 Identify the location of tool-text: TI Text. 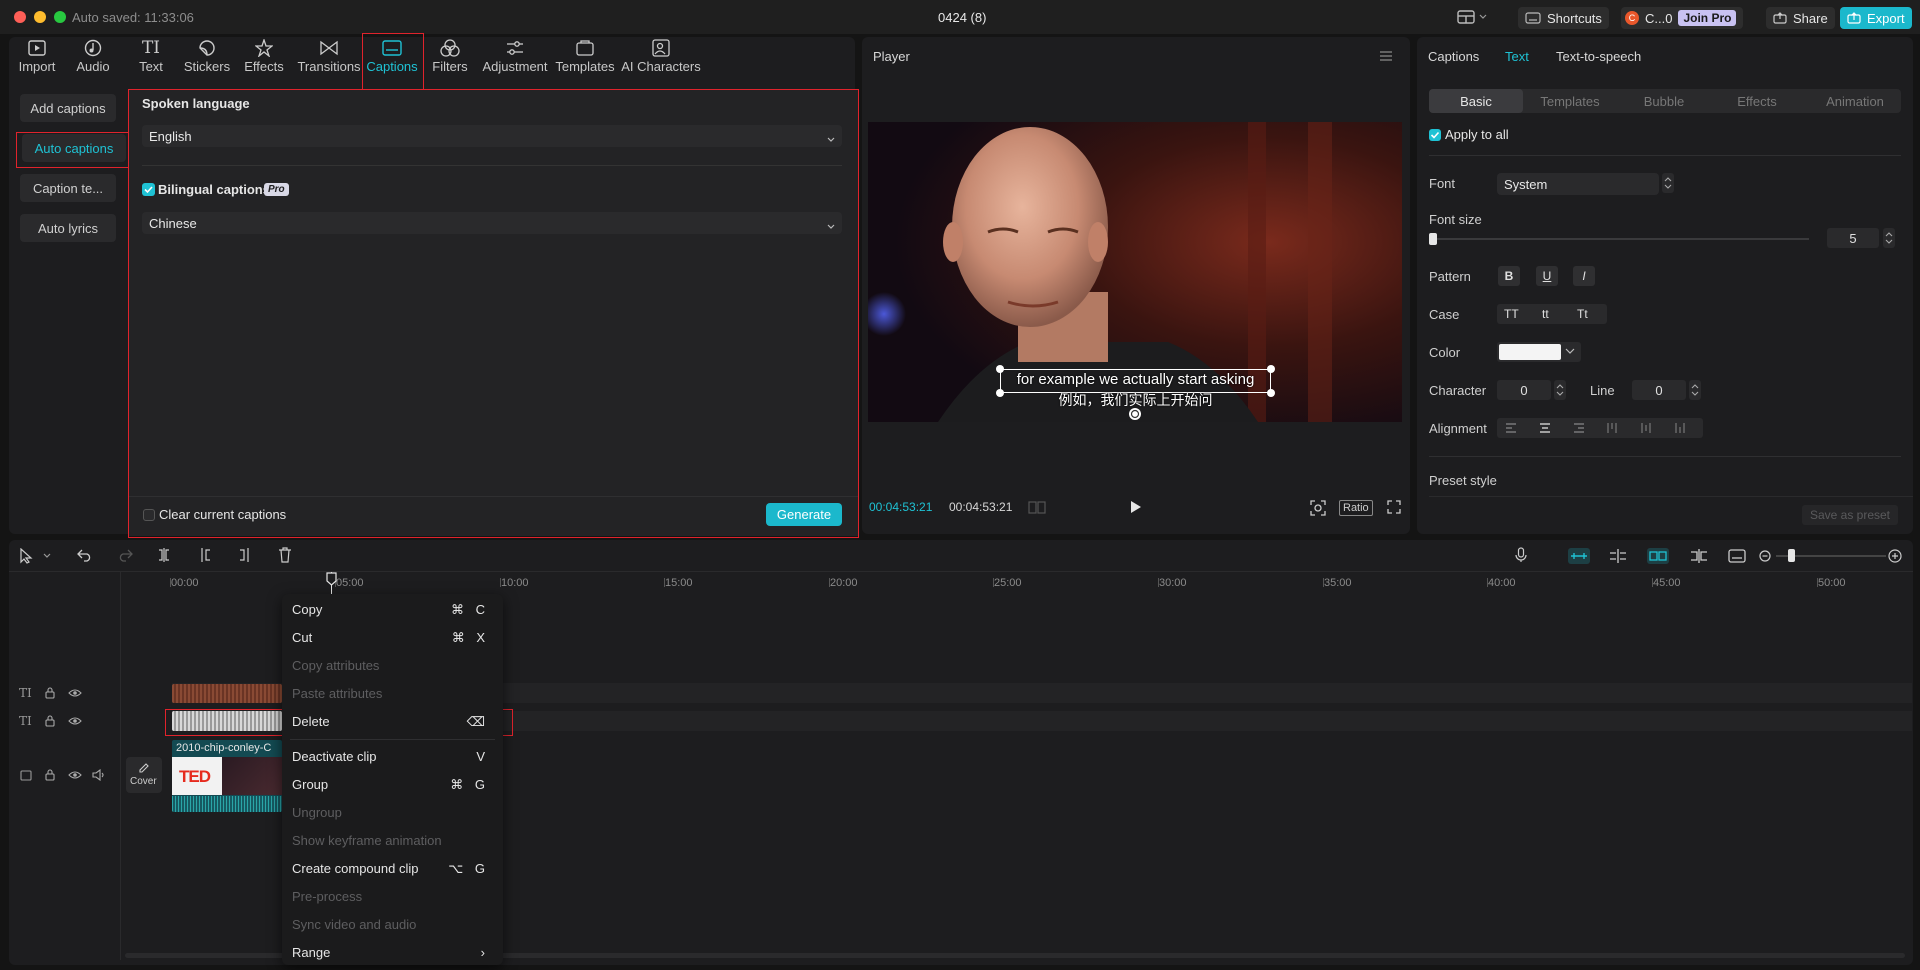
(151, 58).